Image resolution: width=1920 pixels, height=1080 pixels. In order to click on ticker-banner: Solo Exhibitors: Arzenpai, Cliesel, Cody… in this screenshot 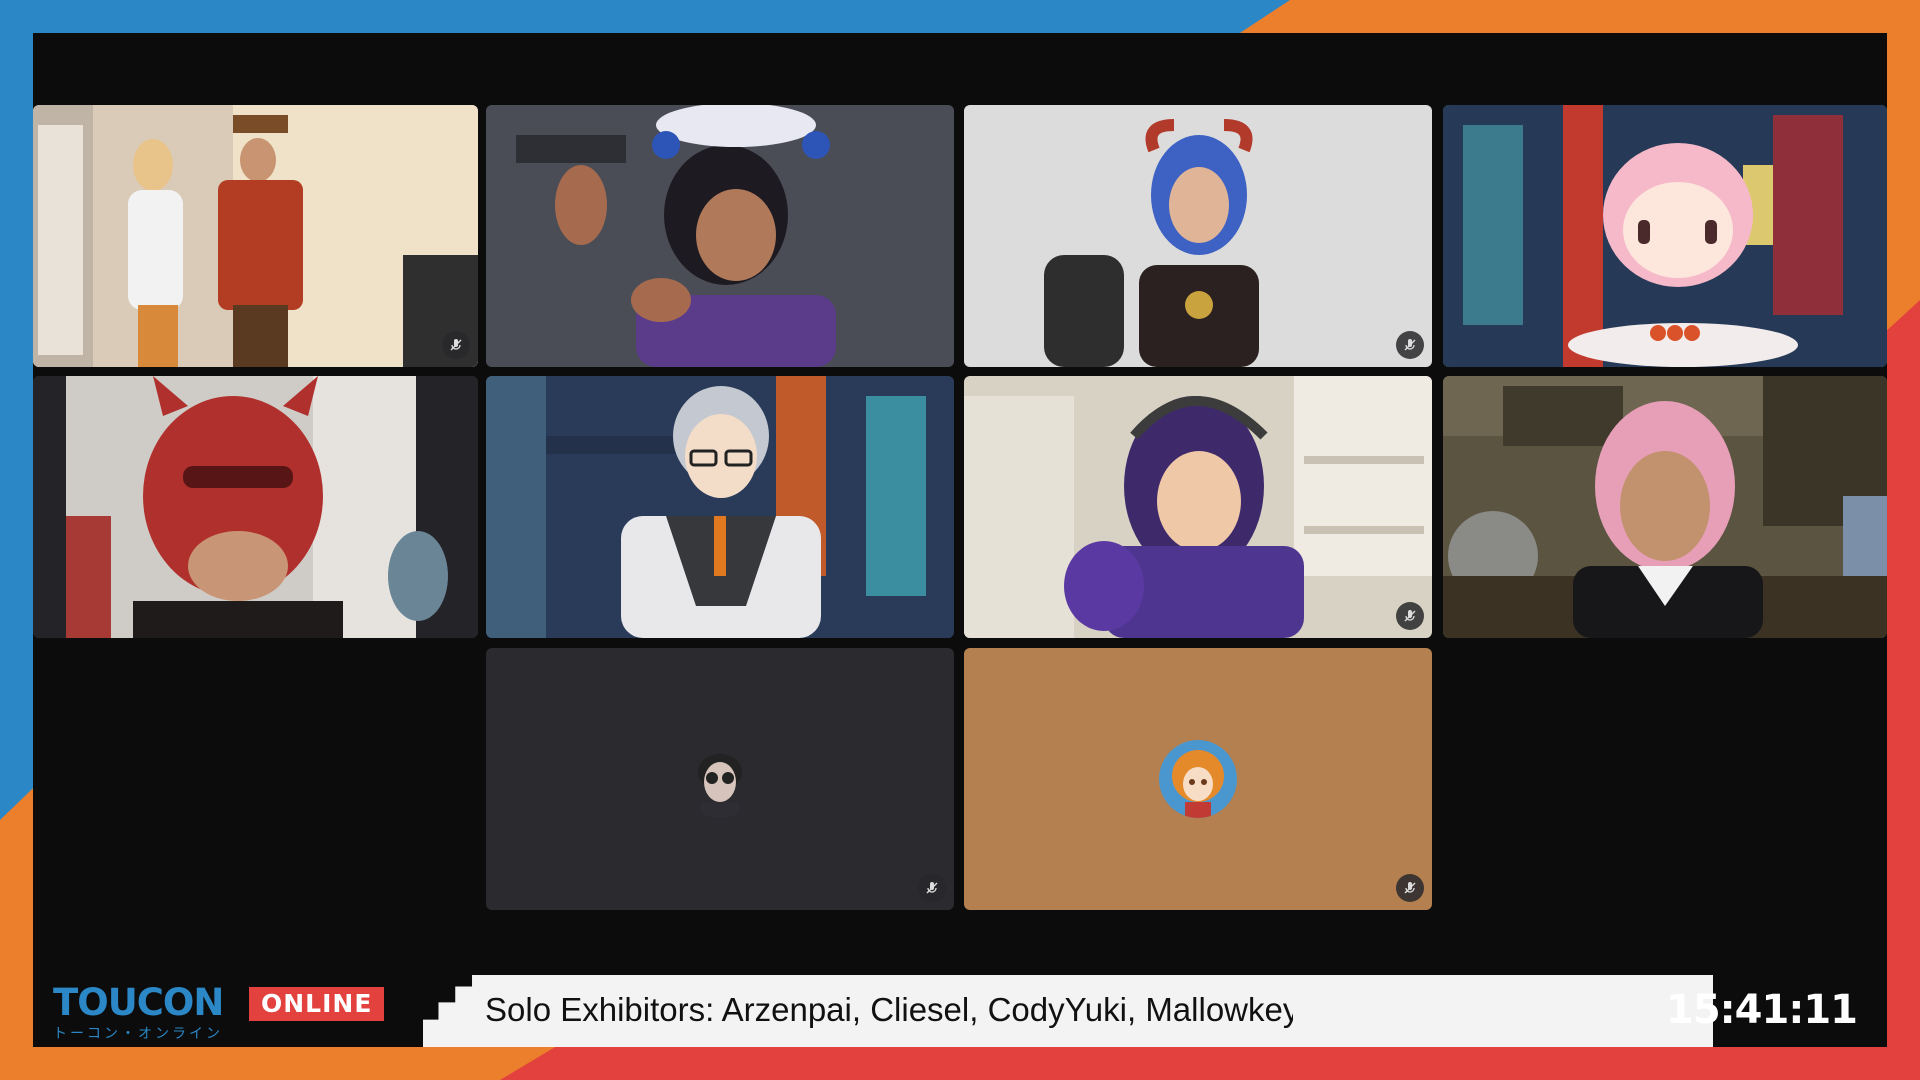, I will do `click(1068, 1011)`.